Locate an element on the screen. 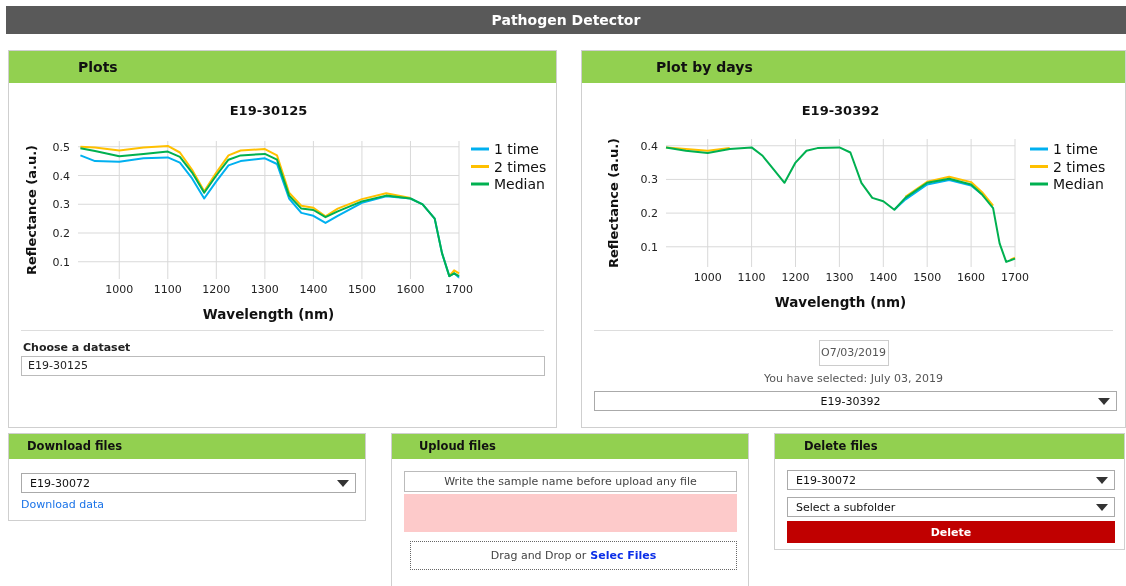 The height and width of the screenshot is (586, 1126). panel-header: Plot by days is located at coordinates (853, 67).